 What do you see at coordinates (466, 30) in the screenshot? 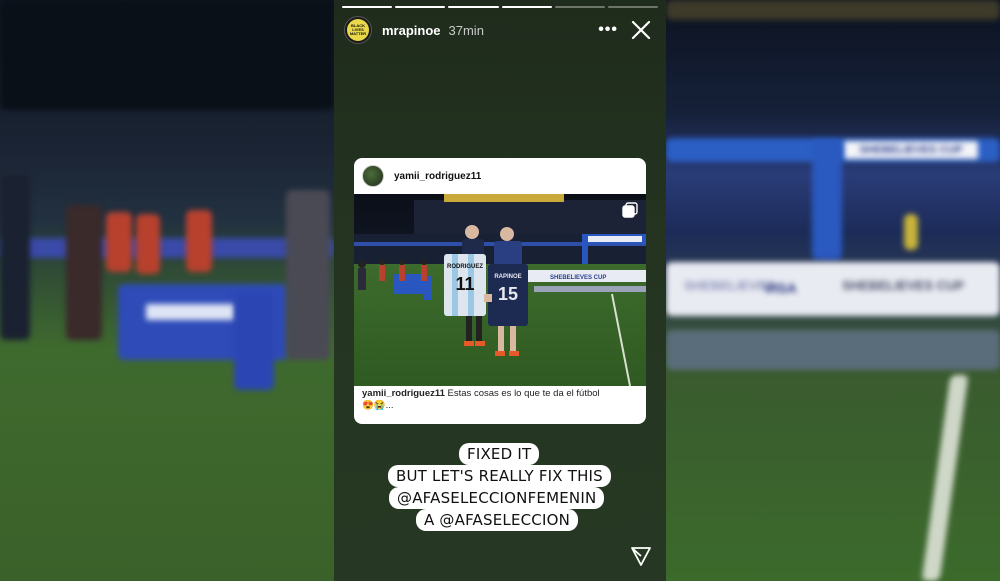
I see `story-timestamp: 37min` at bounding box center [466, 30].